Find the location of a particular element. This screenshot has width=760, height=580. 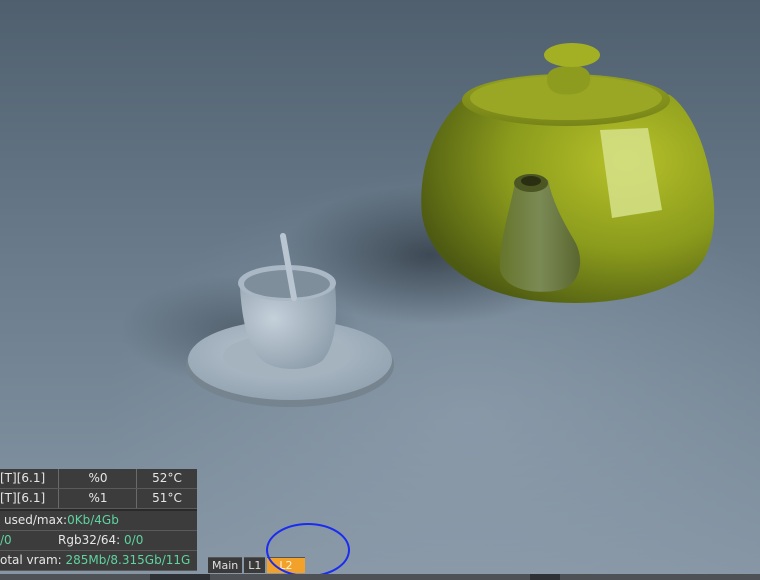

vram-label: otal vram: is located at coordinates (31, 560).